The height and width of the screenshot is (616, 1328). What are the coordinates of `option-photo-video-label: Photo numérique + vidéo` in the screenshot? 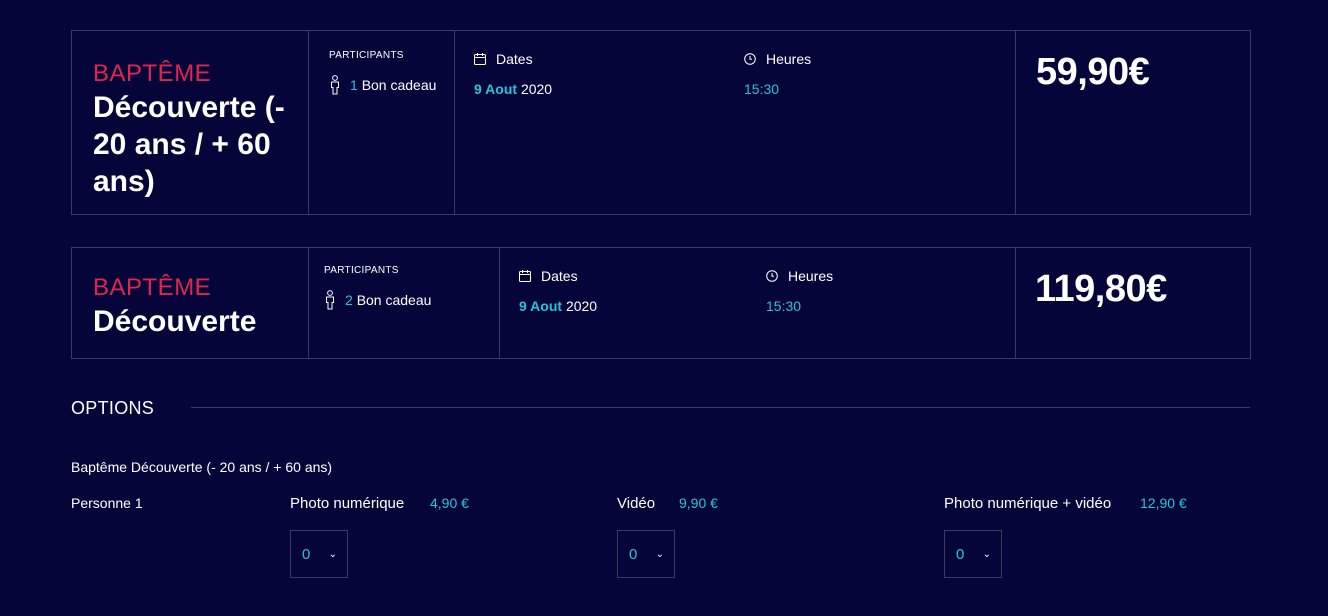 It's located at (1028, 503).